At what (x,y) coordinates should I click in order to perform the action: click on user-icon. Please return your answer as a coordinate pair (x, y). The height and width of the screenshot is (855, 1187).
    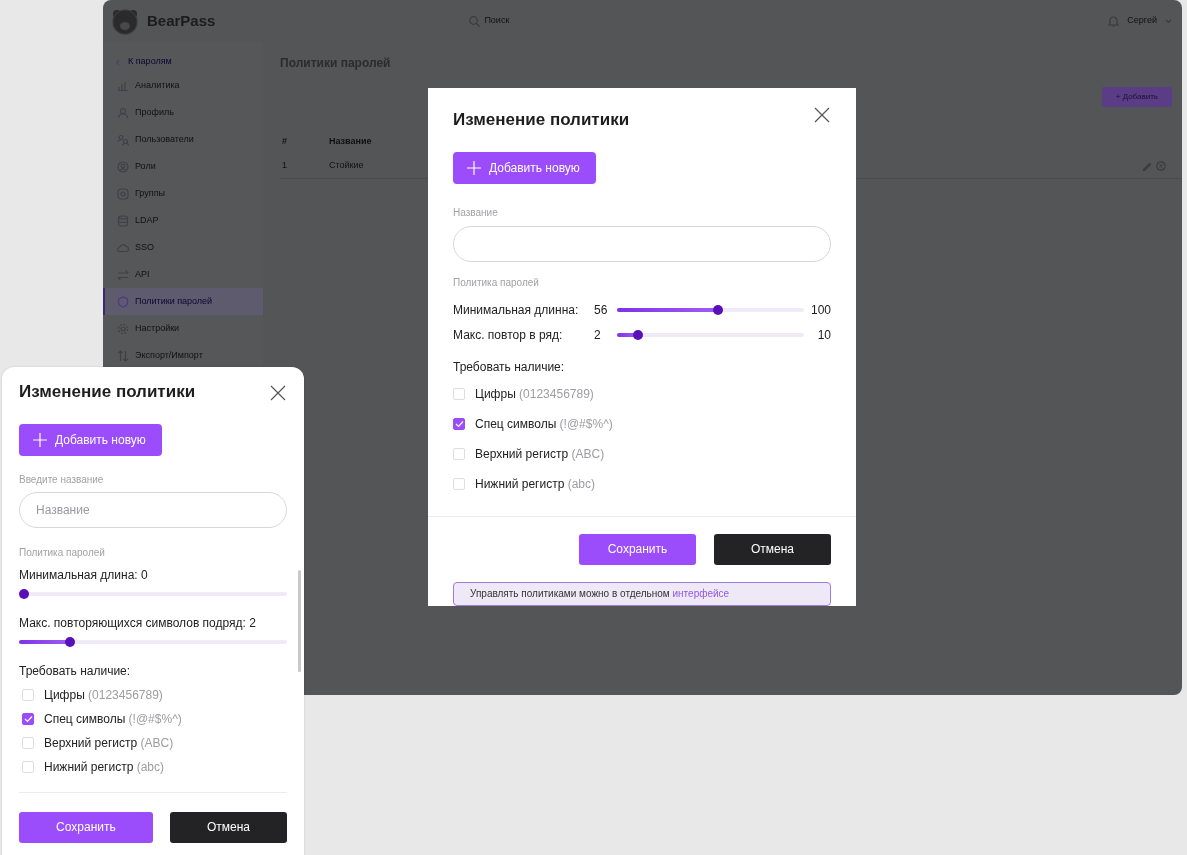
    Looking at the image, I should click on (123, 112).